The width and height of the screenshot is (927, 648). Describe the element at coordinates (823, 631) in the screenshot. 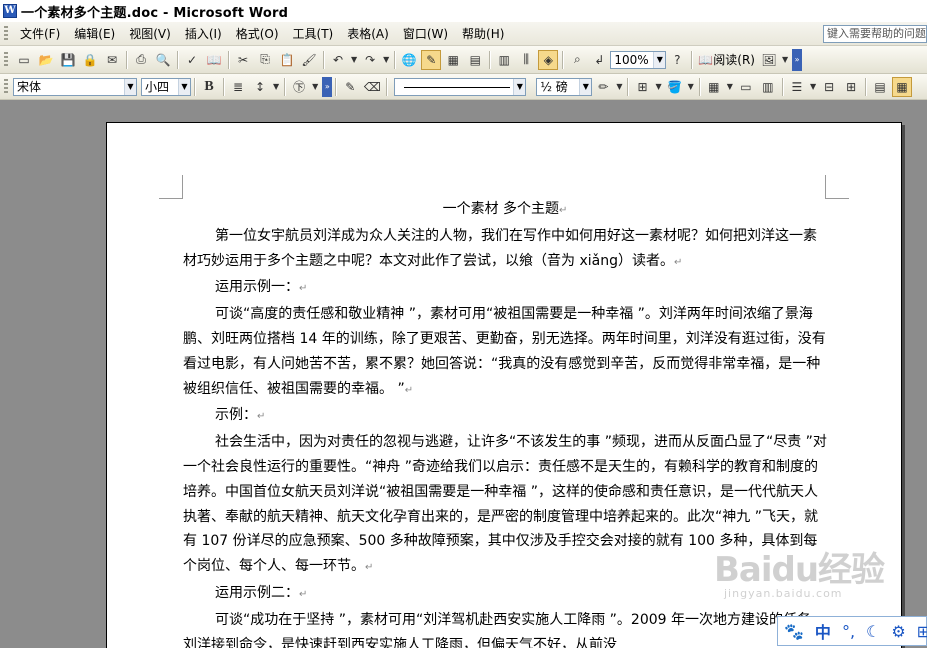

I see `ime-language-toggle: 中` at that location.